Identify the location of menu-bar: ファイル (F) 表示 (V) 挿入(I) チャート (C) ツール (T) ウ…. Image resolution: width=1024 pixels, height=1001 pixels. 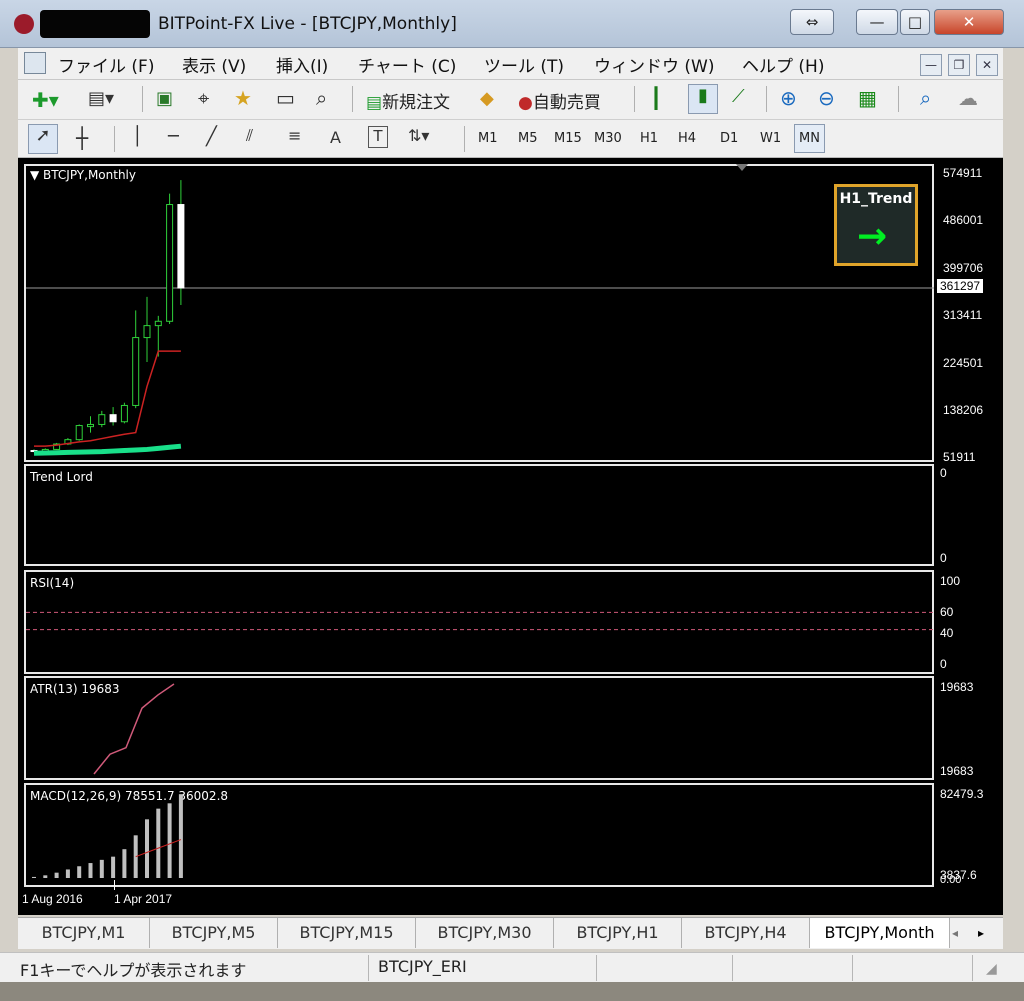
(510, 64).